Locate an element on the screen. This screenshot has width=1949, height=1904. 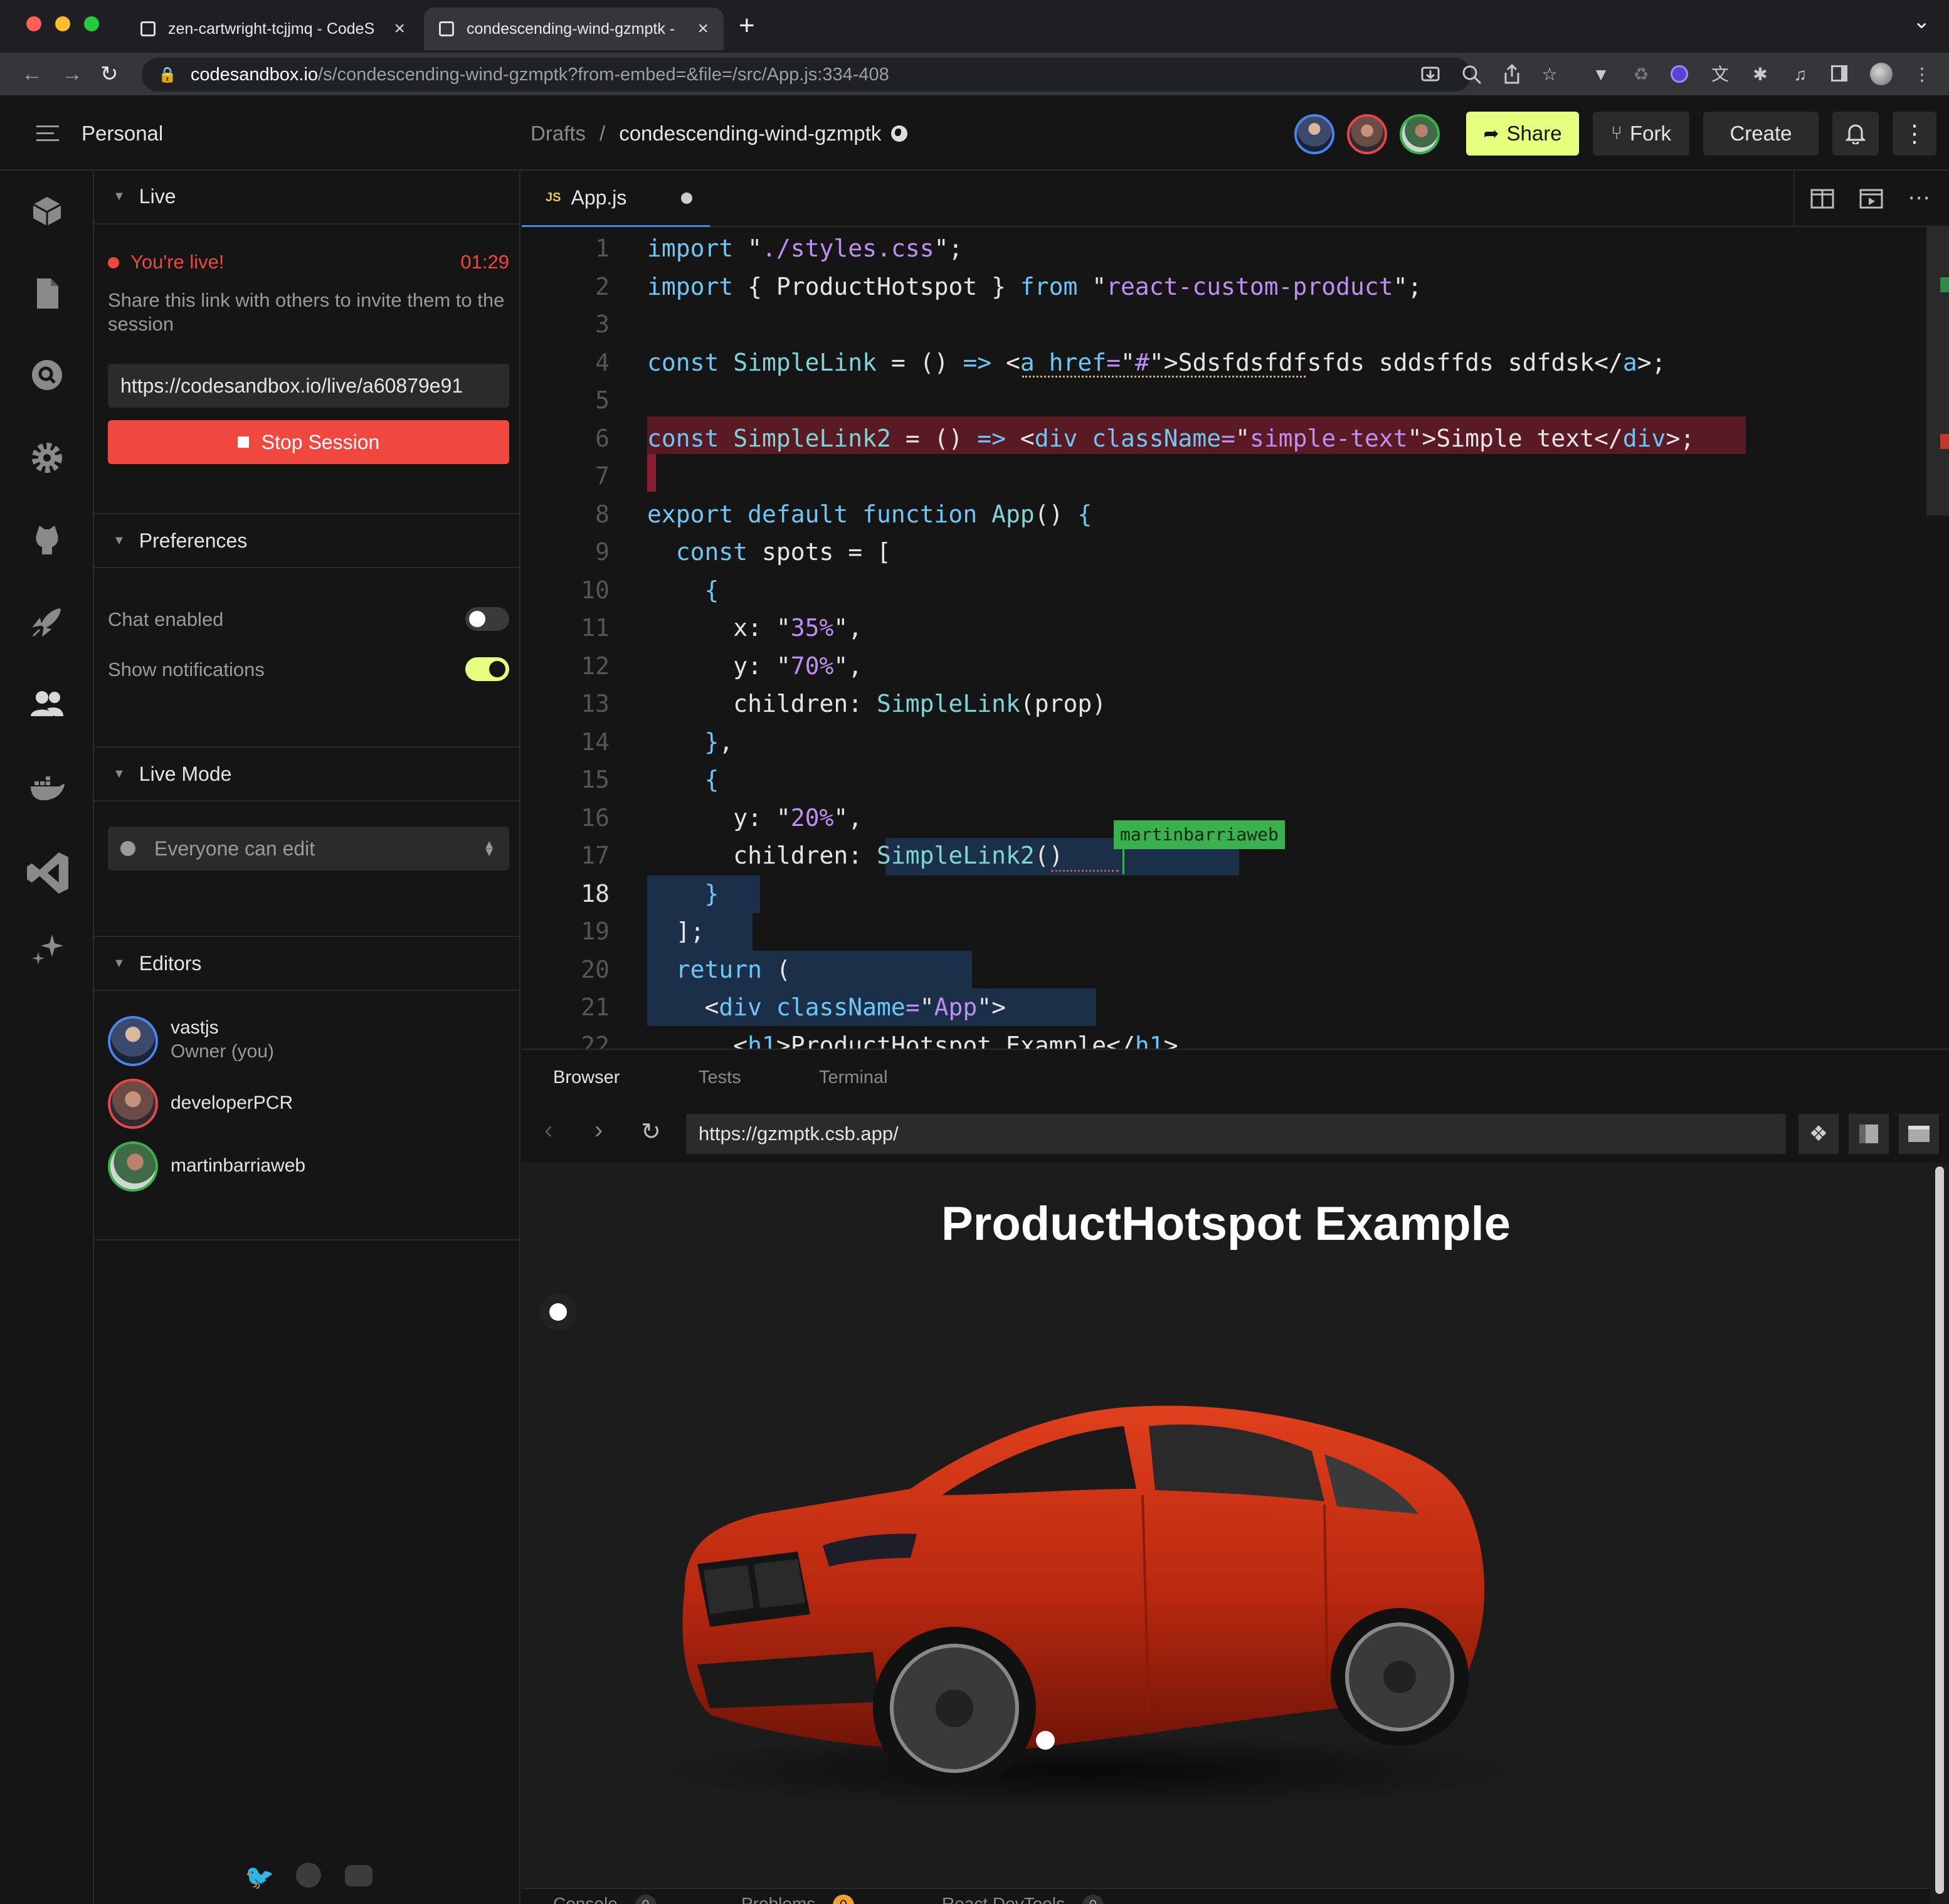
side-panel-icon is located at coordinates (1840, 74).